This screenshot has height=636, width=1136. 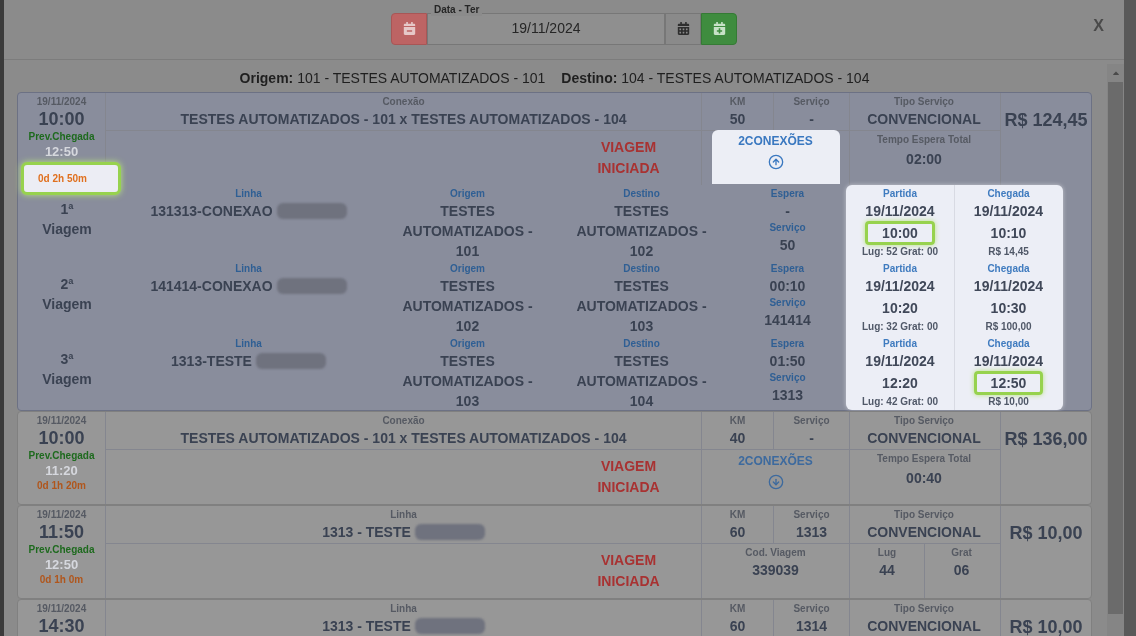 I want to click on field-value: TESTES AUTOMATIZADOS - 102, so click(x=467, y=306).